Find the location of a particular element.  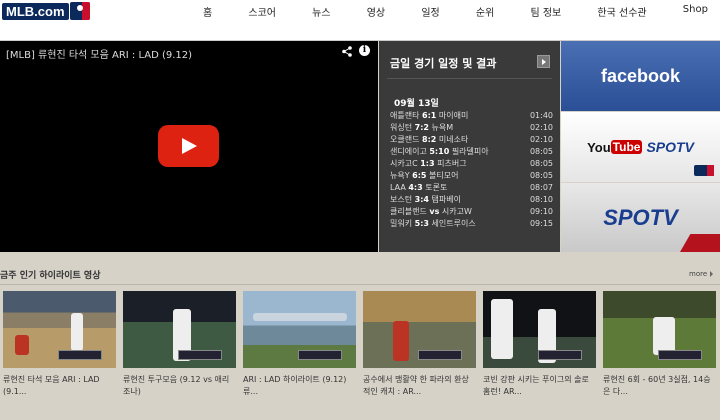

game-row: 보스턴 3:4 탬파베이 08:10 is located at coordinates (471, 200).